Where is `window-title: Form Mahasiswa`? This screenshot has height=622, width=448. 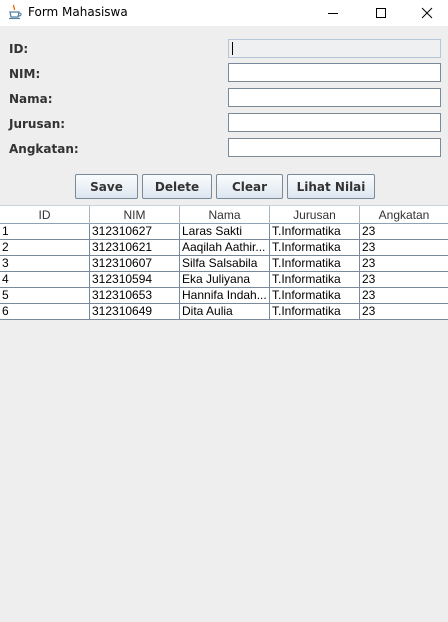 window-title: Form Mahasiswa is located at coordinates (78, 12).